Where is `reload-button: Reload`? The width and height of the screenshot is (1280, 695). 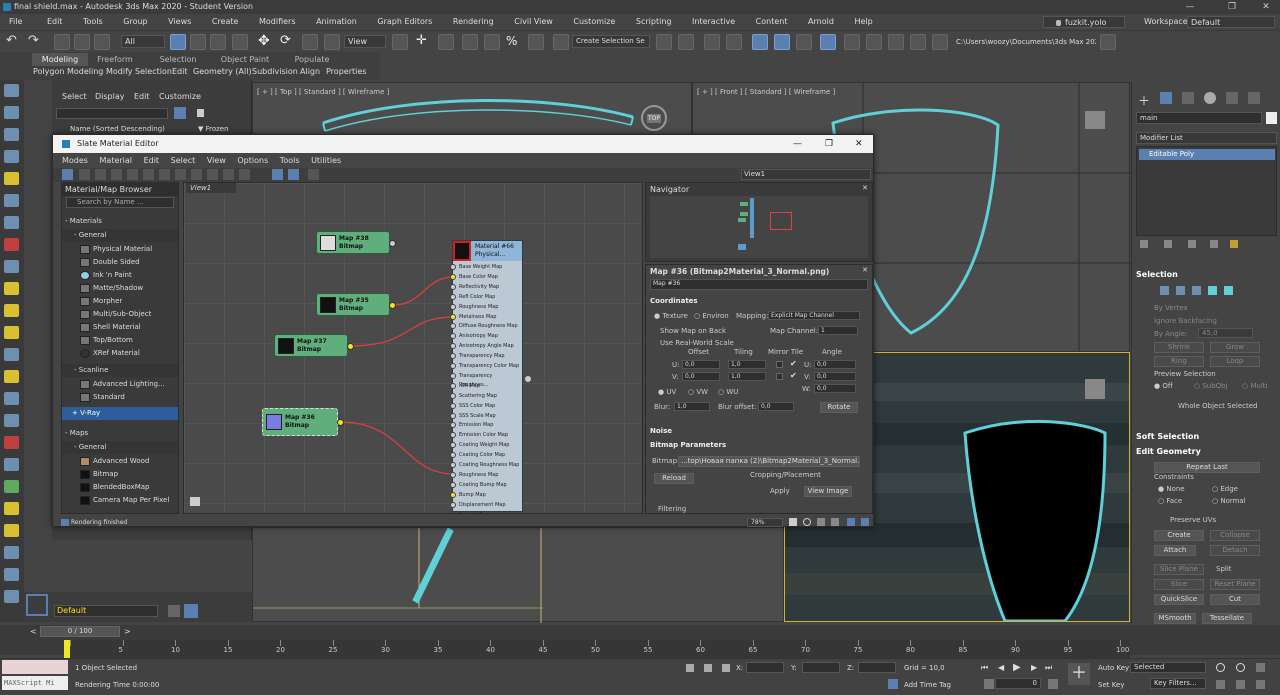 reload-button: Reload is located at coordinates (674, 478).